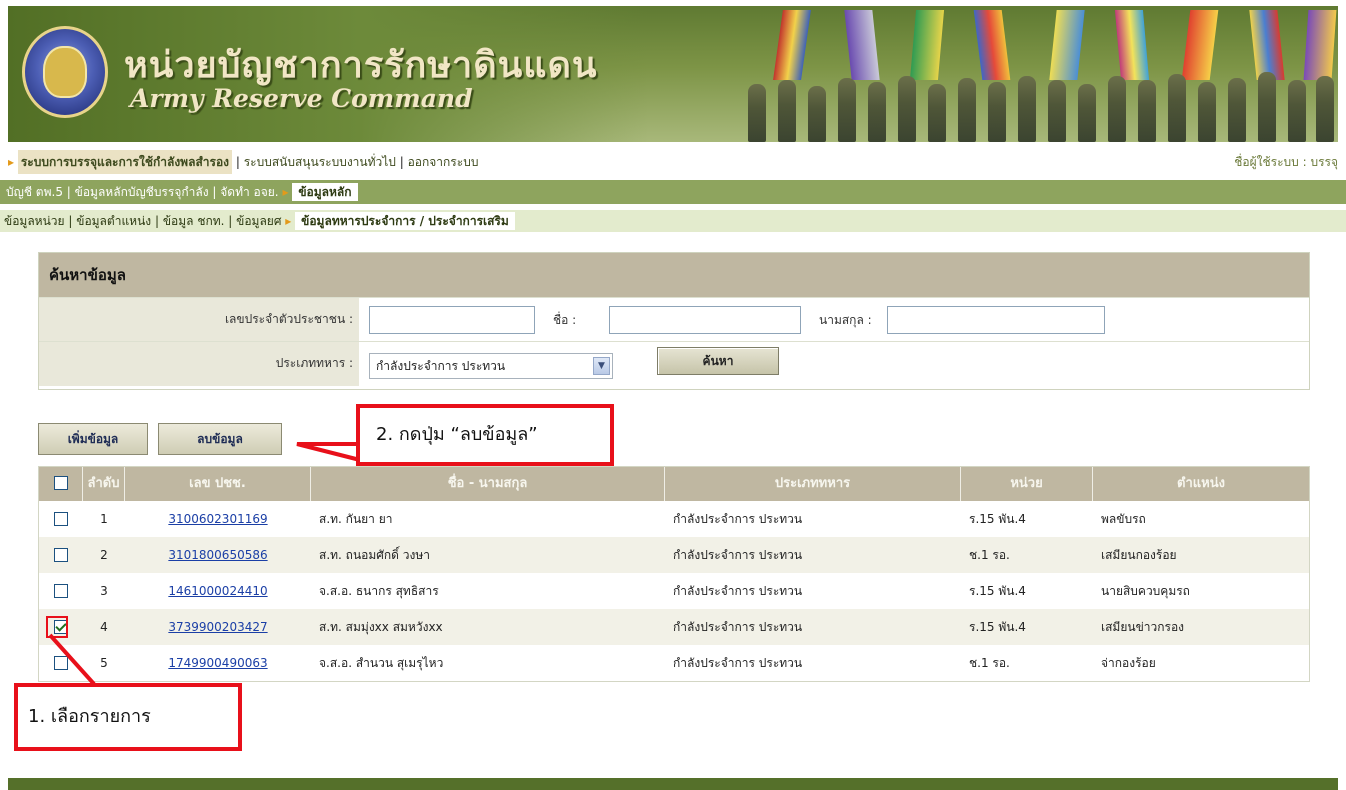  I want to click on soldier-position: จ่ากองร้อย, so click(1128, 663).